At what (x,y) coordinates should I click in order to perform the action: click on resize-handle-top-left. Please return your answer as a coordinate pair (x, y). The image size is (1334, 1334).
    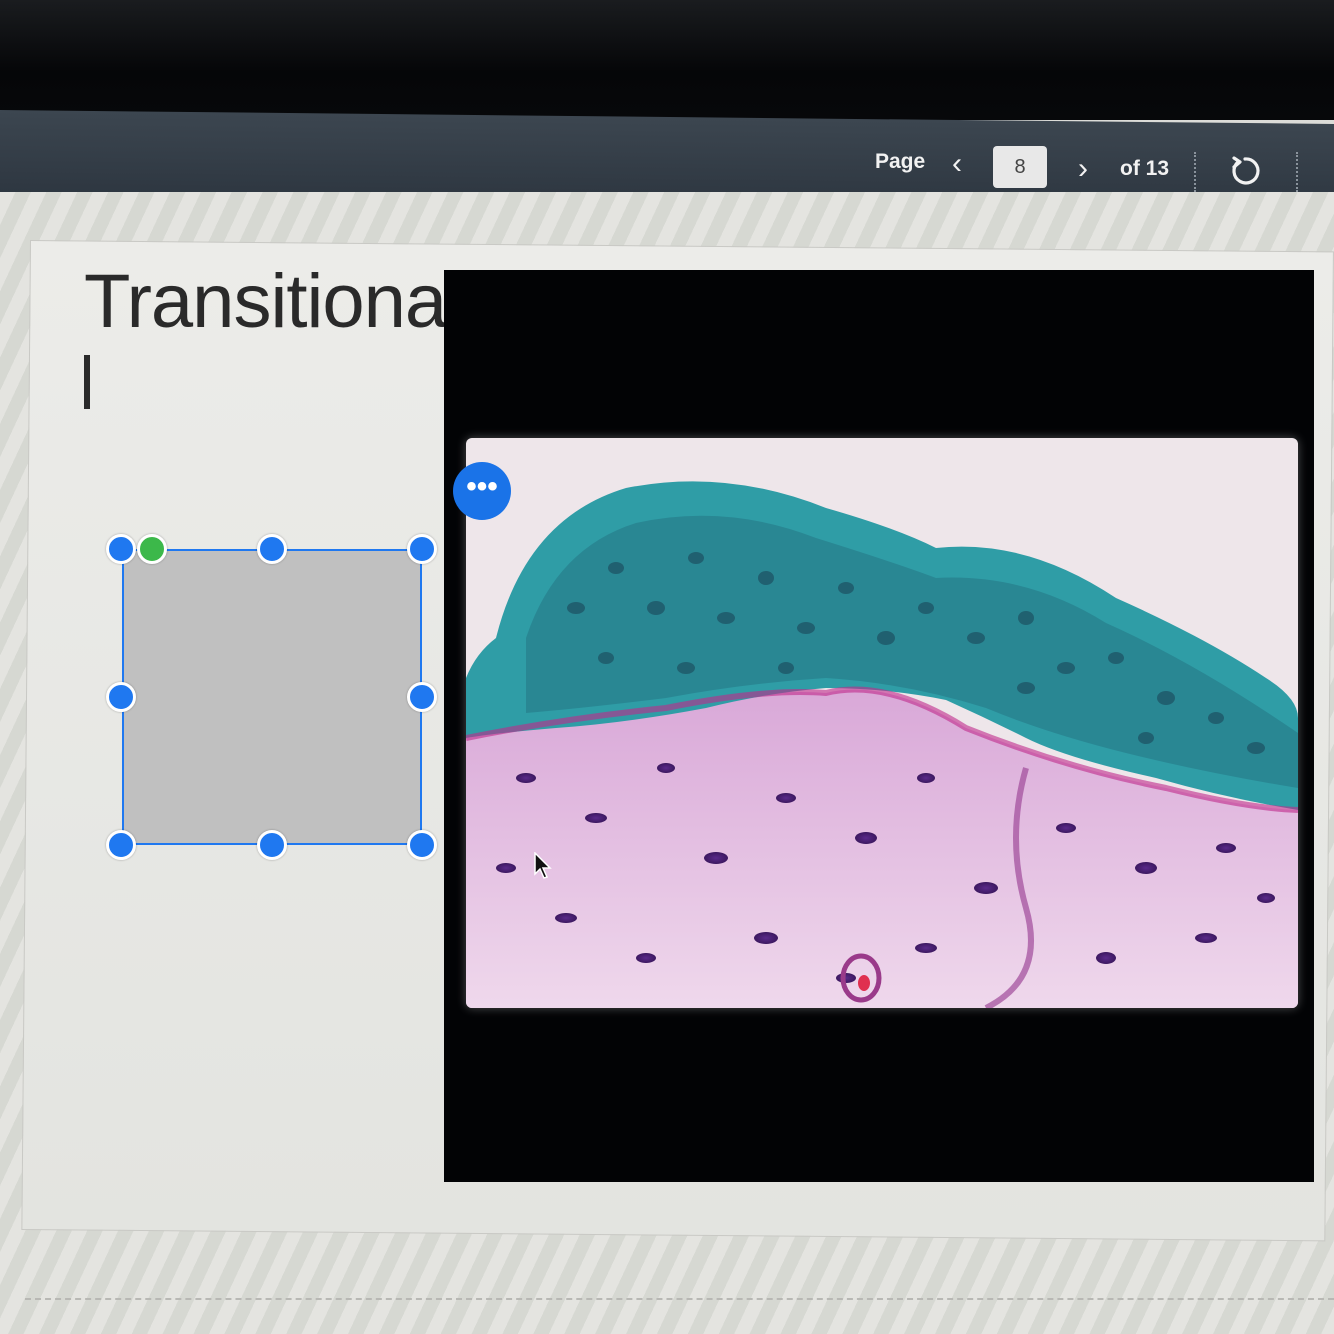
    Looking at the image, I should click on (121, 549).